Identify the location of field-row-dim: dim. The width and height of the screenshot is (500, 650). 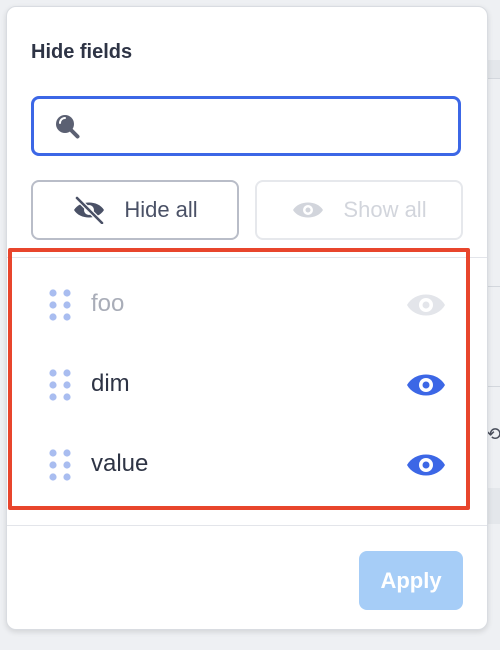
(247, 385).